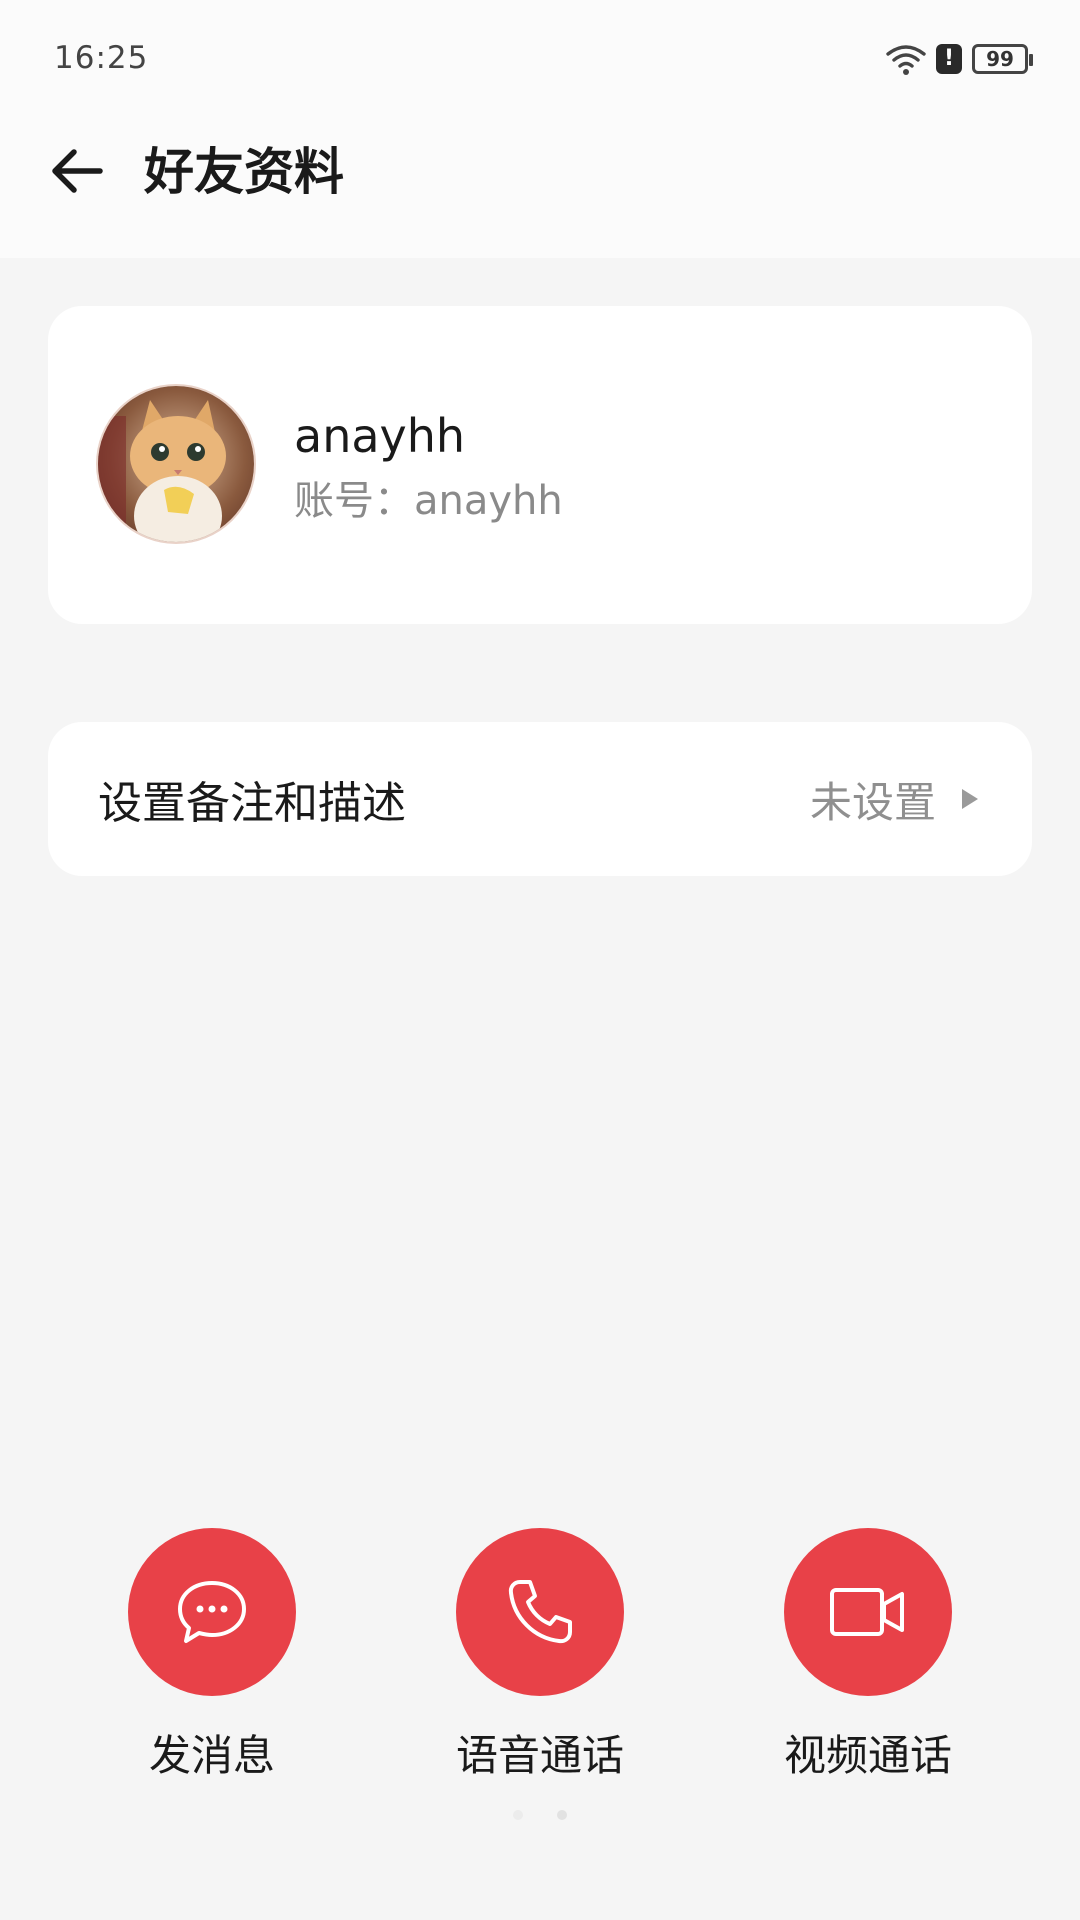 The image size is (1080, 1920). What do you see at coordinates (906, 60) in the screenshot?
I see `wifi-icon` at bounding box center [906, 60].